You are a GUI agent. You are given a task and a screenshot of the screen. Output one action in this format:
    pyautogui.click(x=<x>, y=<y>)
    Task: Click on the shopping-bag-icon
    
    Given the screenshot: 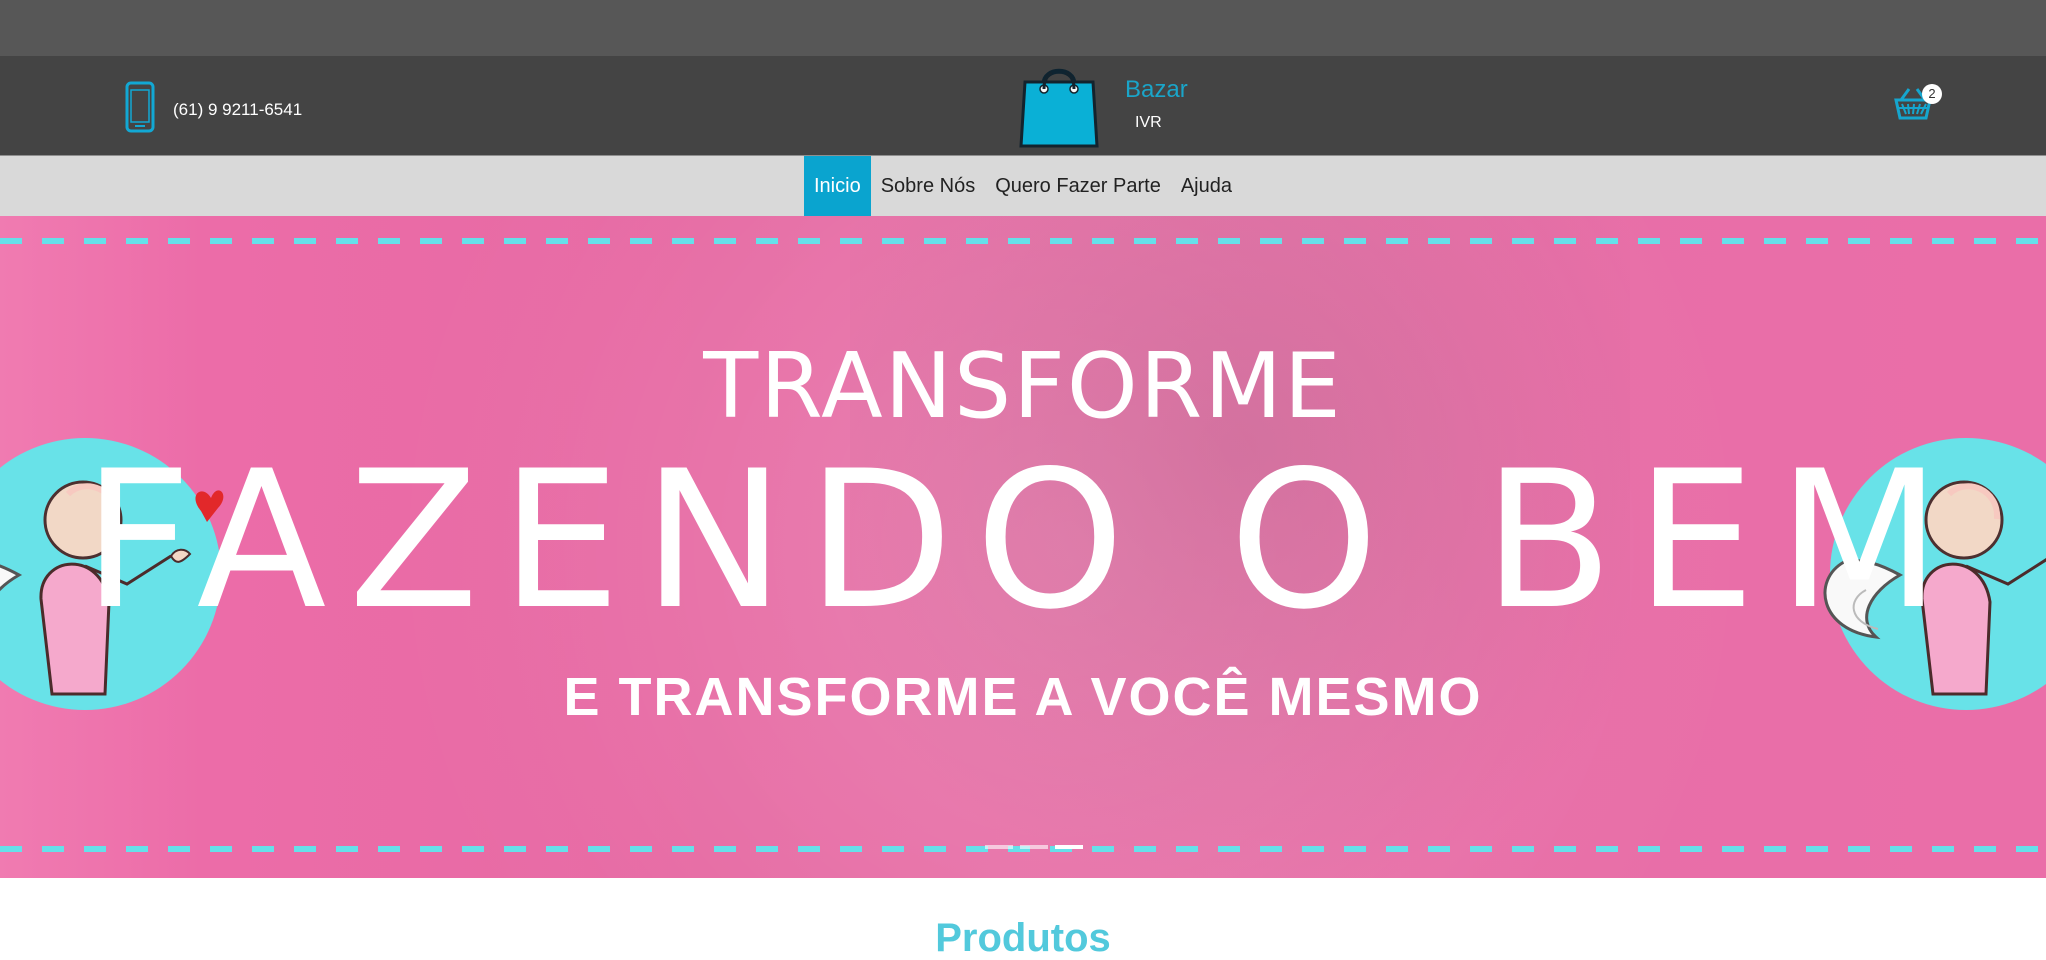 What is the action you would take?
    pyautogui.click(x=1059, y=107)
    